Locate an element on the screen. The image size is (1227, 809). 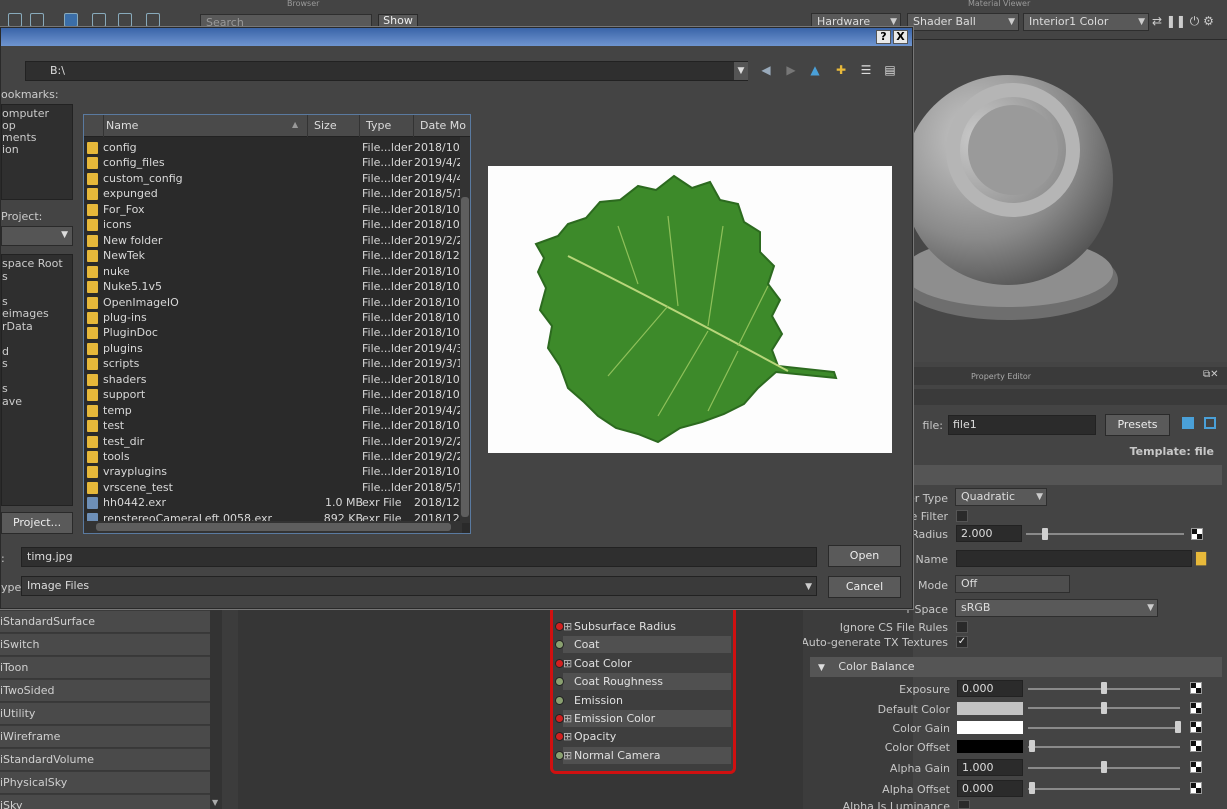
filter-radius-slider is located at coordinates (1105, 534).